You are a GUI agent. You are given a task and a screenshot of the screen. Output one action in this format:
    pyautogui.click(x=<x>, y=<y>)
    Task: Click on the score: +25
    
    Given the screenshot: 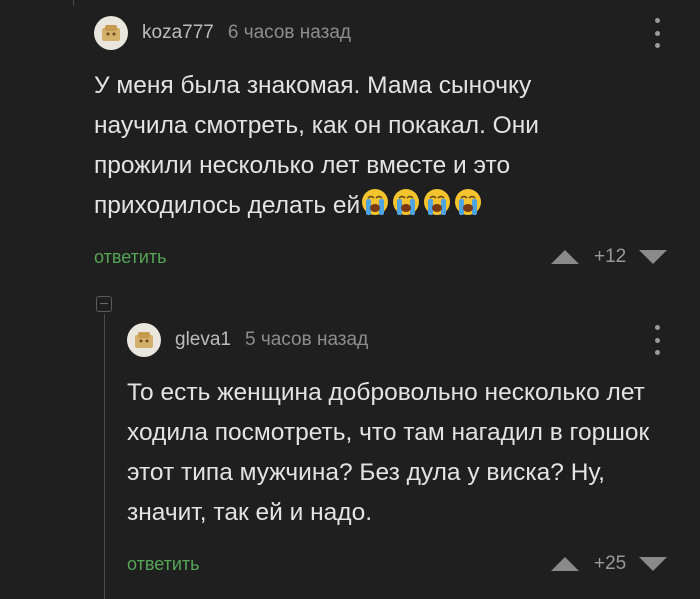 What is the action you would take?
    pyautogui.click(x=610, y=563)
    